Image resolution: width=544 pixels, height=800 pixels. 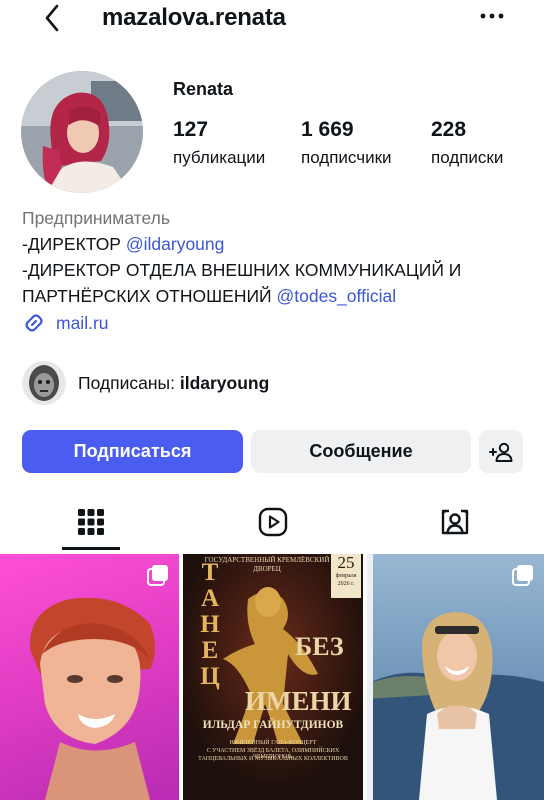 I want to click on reels-icon, so click(x=273, y=522).